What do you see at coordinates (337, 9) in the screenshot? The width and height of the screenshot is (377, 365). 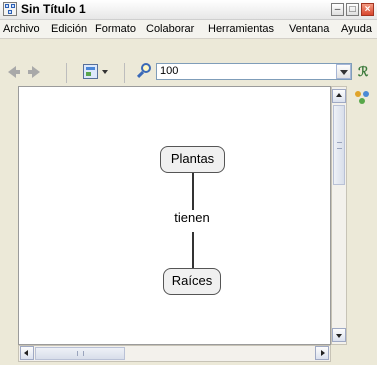 I see `minimize-button: –` at bounding box center [337, 9].